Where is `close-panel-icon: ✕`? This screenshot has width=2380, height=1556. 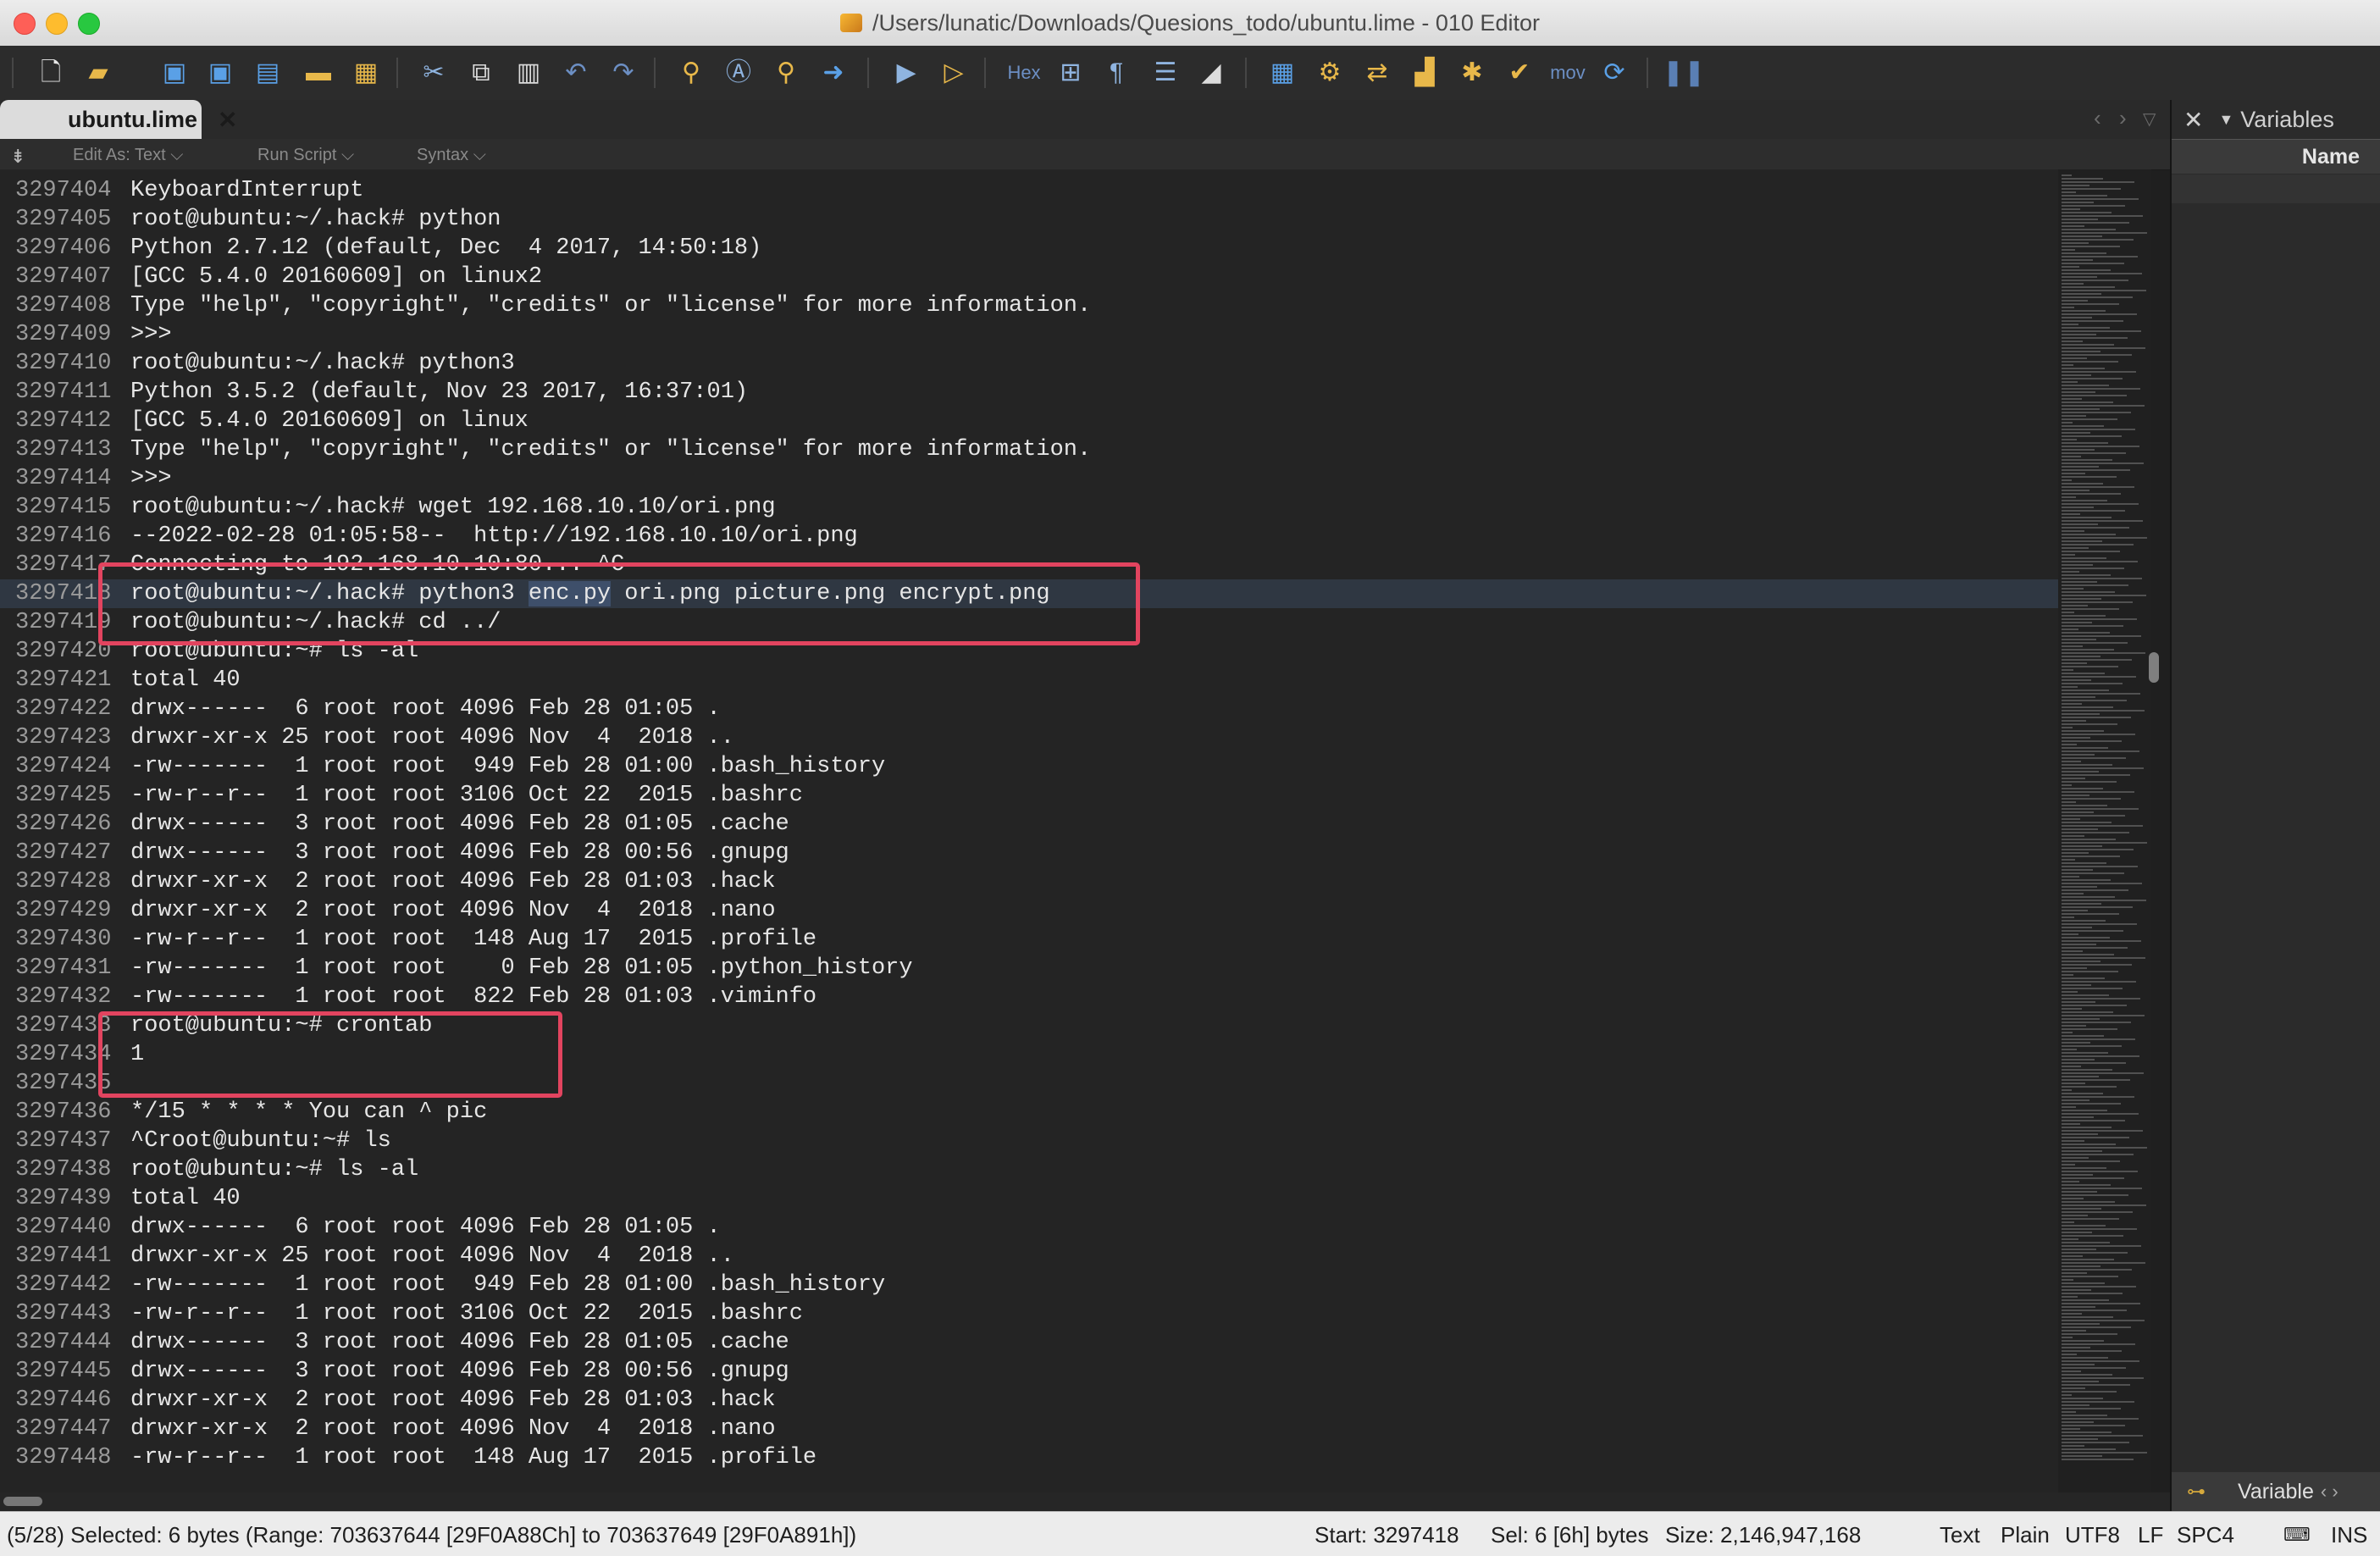
close-panel-icon: ✕ is located at coordinates (2194, 120).